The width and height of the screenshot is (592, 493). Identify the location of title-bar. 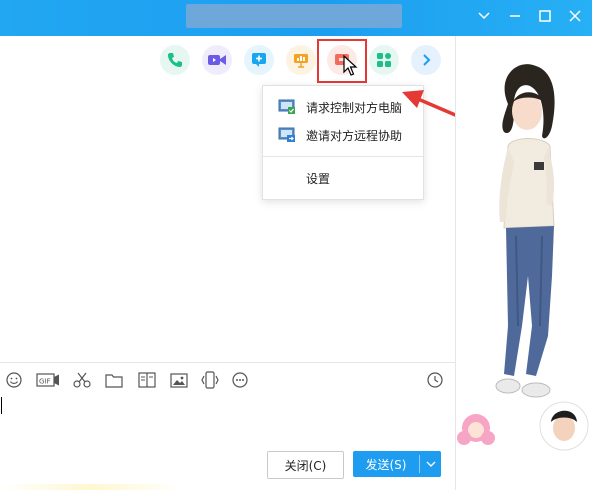
(296, 18).